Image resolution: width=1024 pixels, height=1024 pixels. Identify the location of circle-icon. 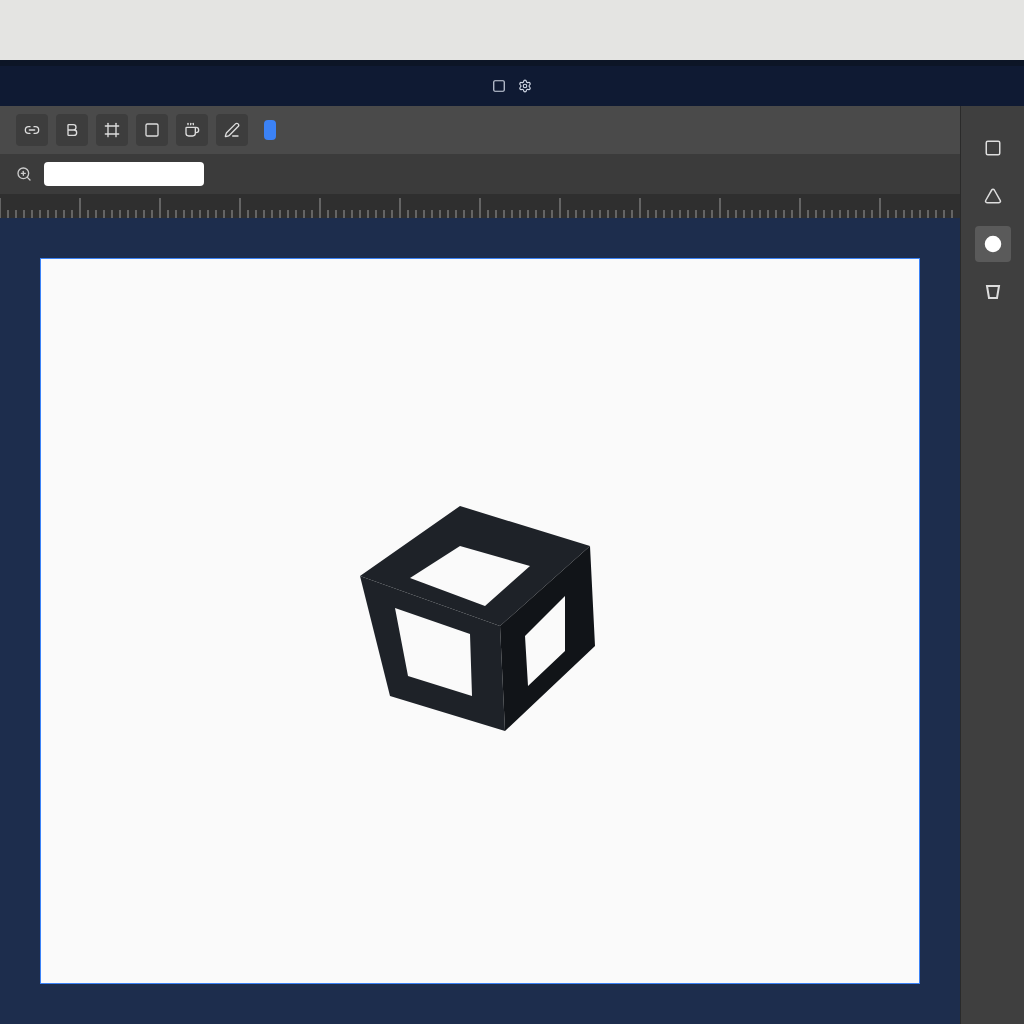
(992, 244).